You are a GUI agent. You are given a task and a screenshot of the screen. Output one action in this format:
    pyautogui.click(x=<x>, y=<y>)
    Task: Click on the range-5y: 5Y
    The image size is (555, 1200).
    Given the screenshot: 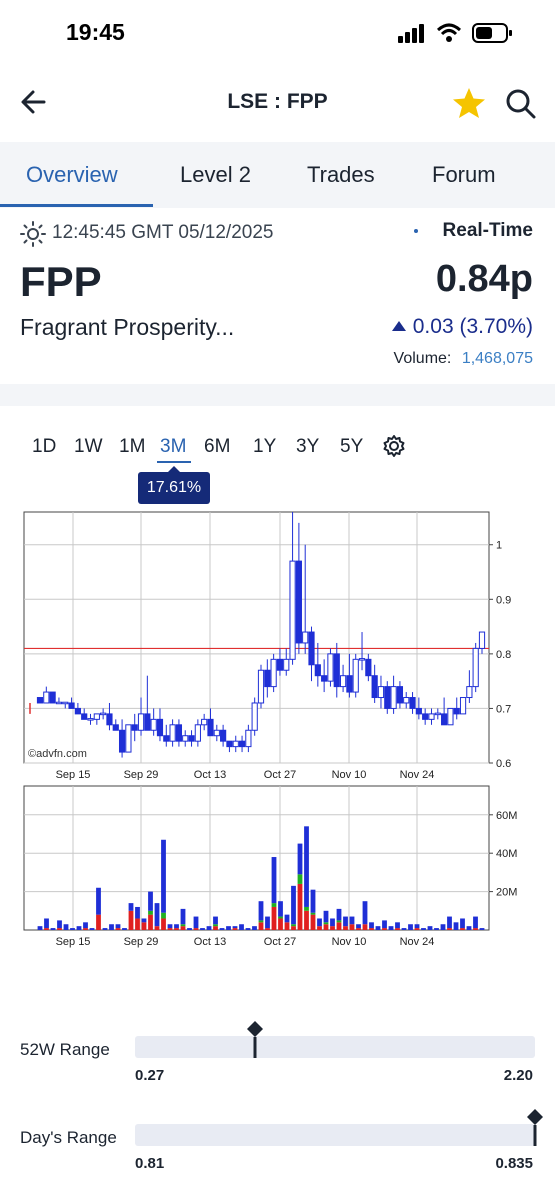 What is the action you would take?
    pyautogui.click(x=351, y=447)
    